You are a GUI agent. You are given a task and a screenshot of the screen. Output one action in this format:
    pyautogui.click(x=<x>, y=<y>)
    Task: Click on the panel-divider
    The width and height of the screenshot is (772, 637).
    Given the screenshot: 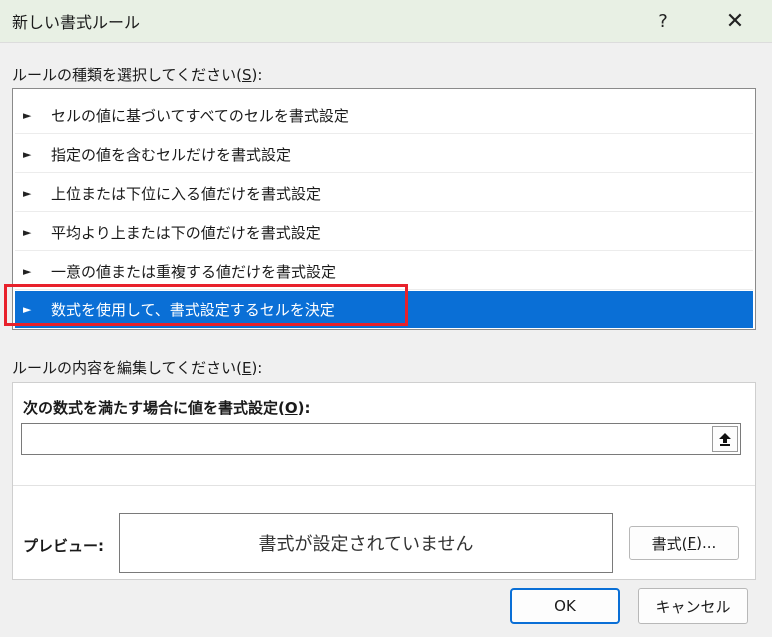 What is the action you would take?
    pyautogui.click(x=384, y=485)
    